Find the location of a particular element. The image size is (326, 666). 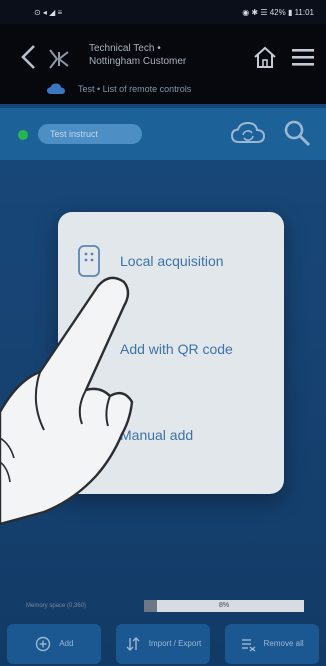

home-icon is located at coordinates (265, 57).